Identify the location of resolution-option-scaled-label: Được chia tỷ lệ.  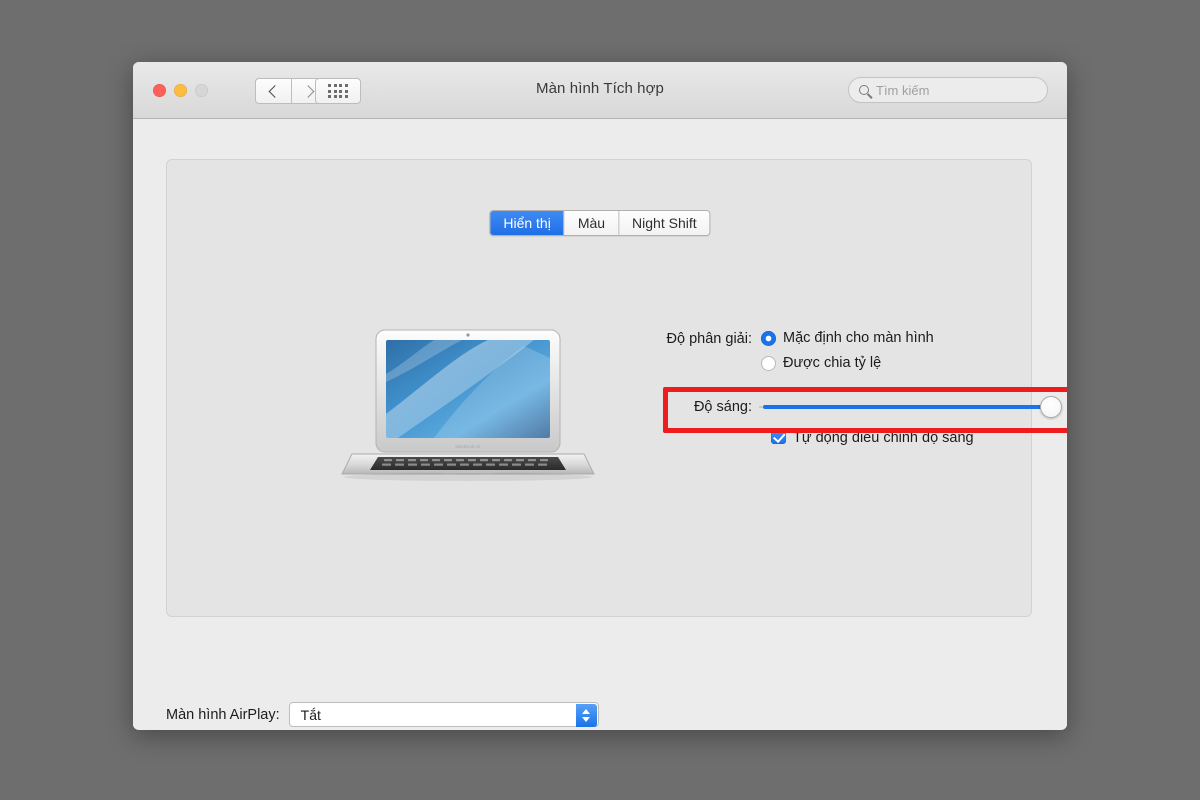
(832, 363).